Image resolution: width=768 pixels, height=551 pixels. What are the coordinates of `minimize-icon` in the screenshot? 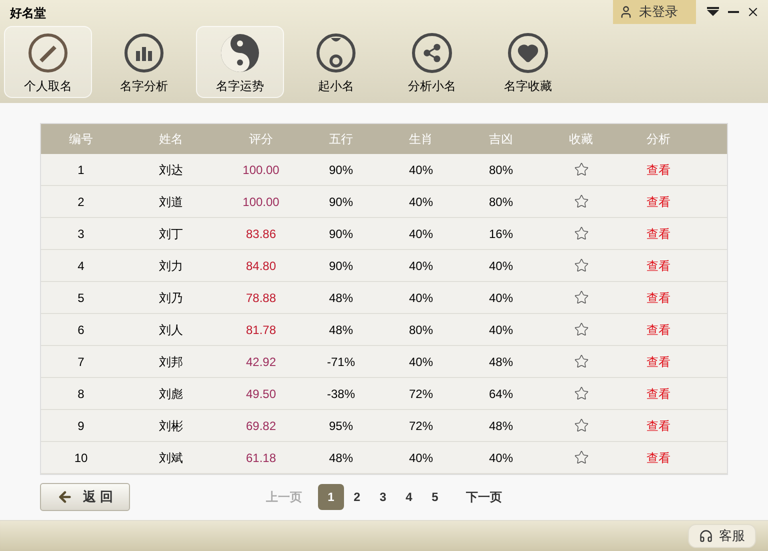 It's located at (733, 12).